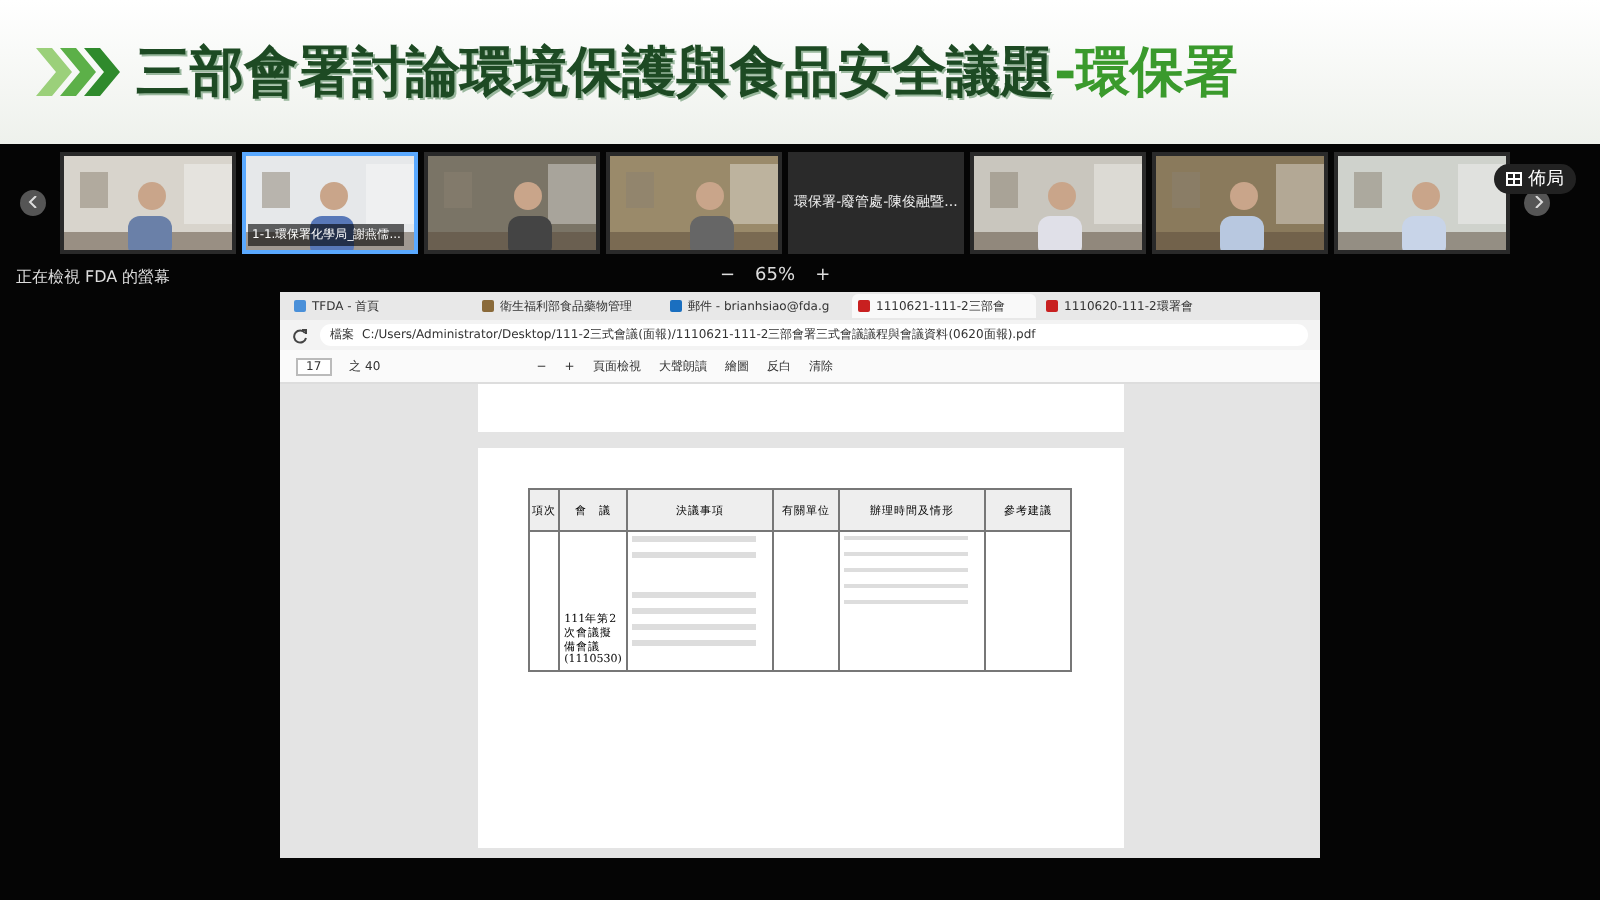  What do you see at coordinates (1535, 179) in the screenshot?
I see `layout-button: 佈局` at bounding box center [1535, 179].